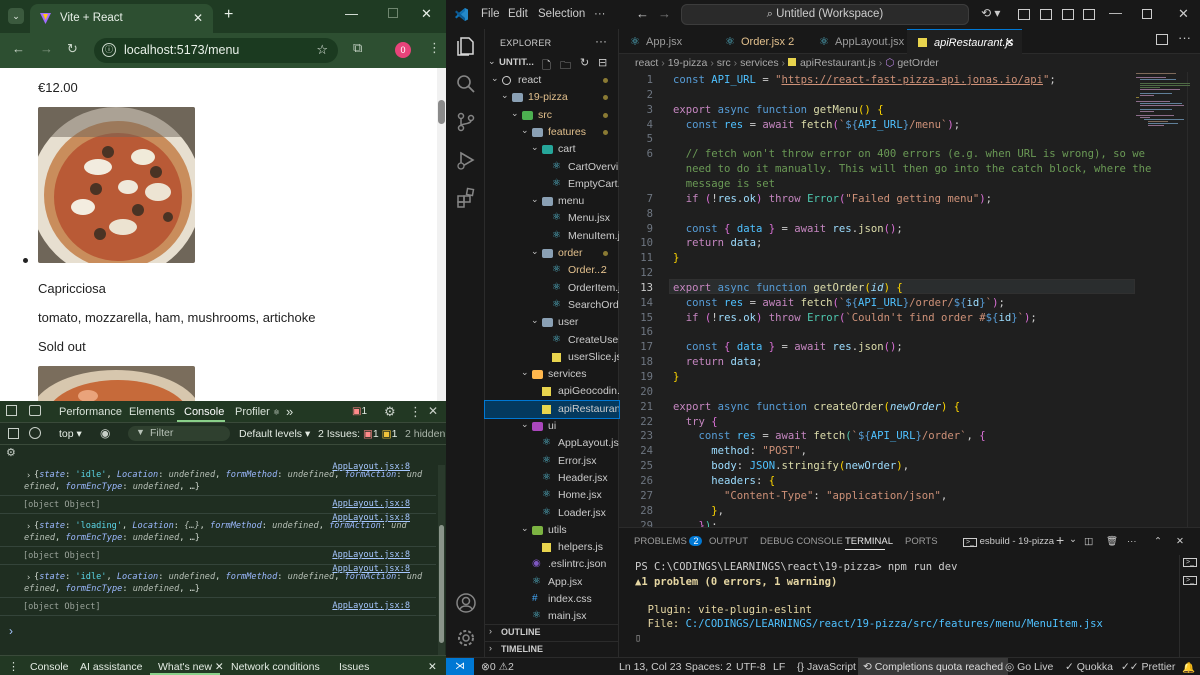 Image resolution: width=1200 pixels, height=675 pixels. Describe the element at coordinates (466, 84) in the screenshot. I see `search-icon` at that location.